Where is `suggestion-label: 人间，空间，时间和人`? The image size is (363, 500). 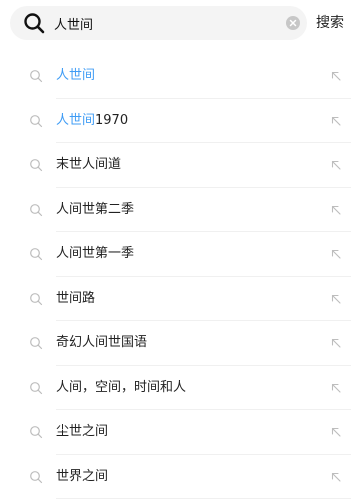 suggestion-label: 人间，空间，时间和人 is located at coordinates (121, 387).